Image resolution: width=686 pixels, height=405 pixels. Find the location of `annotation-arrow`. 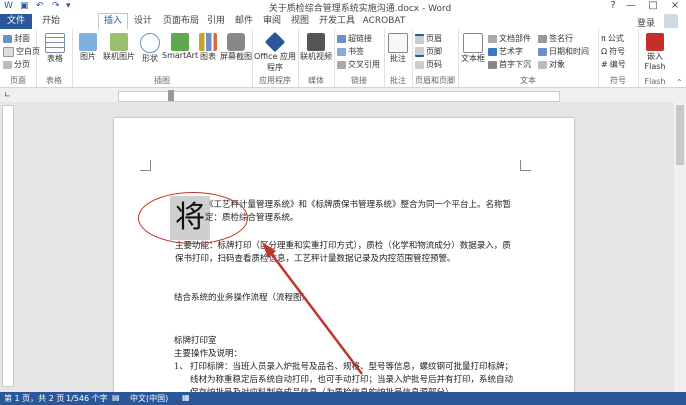

annotation-arrow is located at coordinates (312, 308).